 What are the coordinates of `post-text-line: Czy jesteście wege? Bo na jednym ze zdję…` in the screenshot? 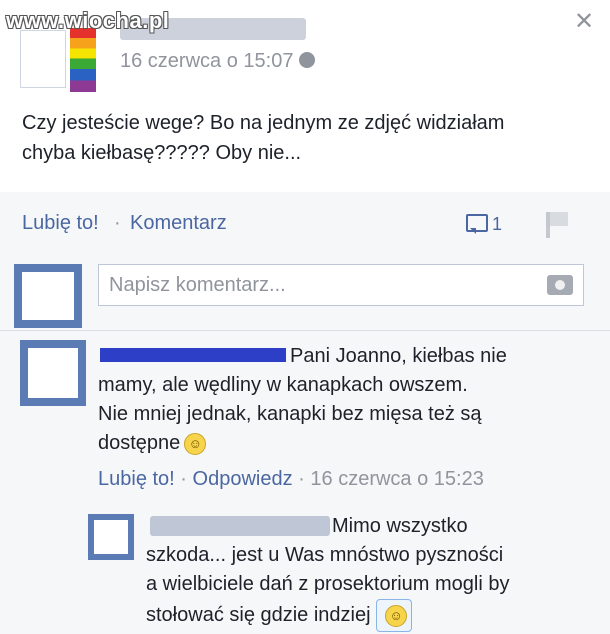 It's located at (263, 123).